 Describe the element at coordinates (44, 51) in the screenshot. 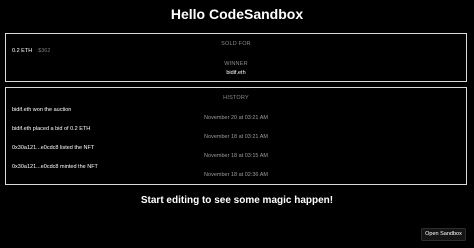

I see `price-usd: $362` at that location.